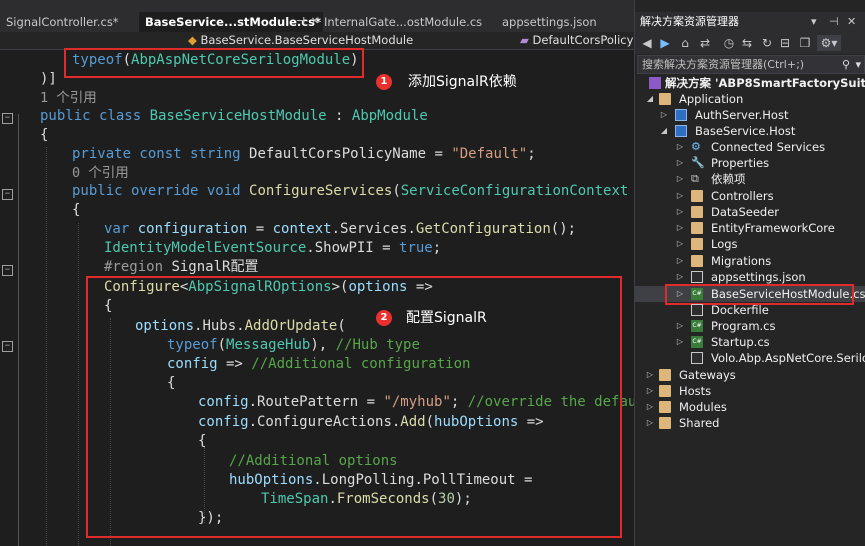  What do you see at coordinates (699, 423) in the screenshot?
I see `tree-item-label: Shared` at bounding box center [699, 423].